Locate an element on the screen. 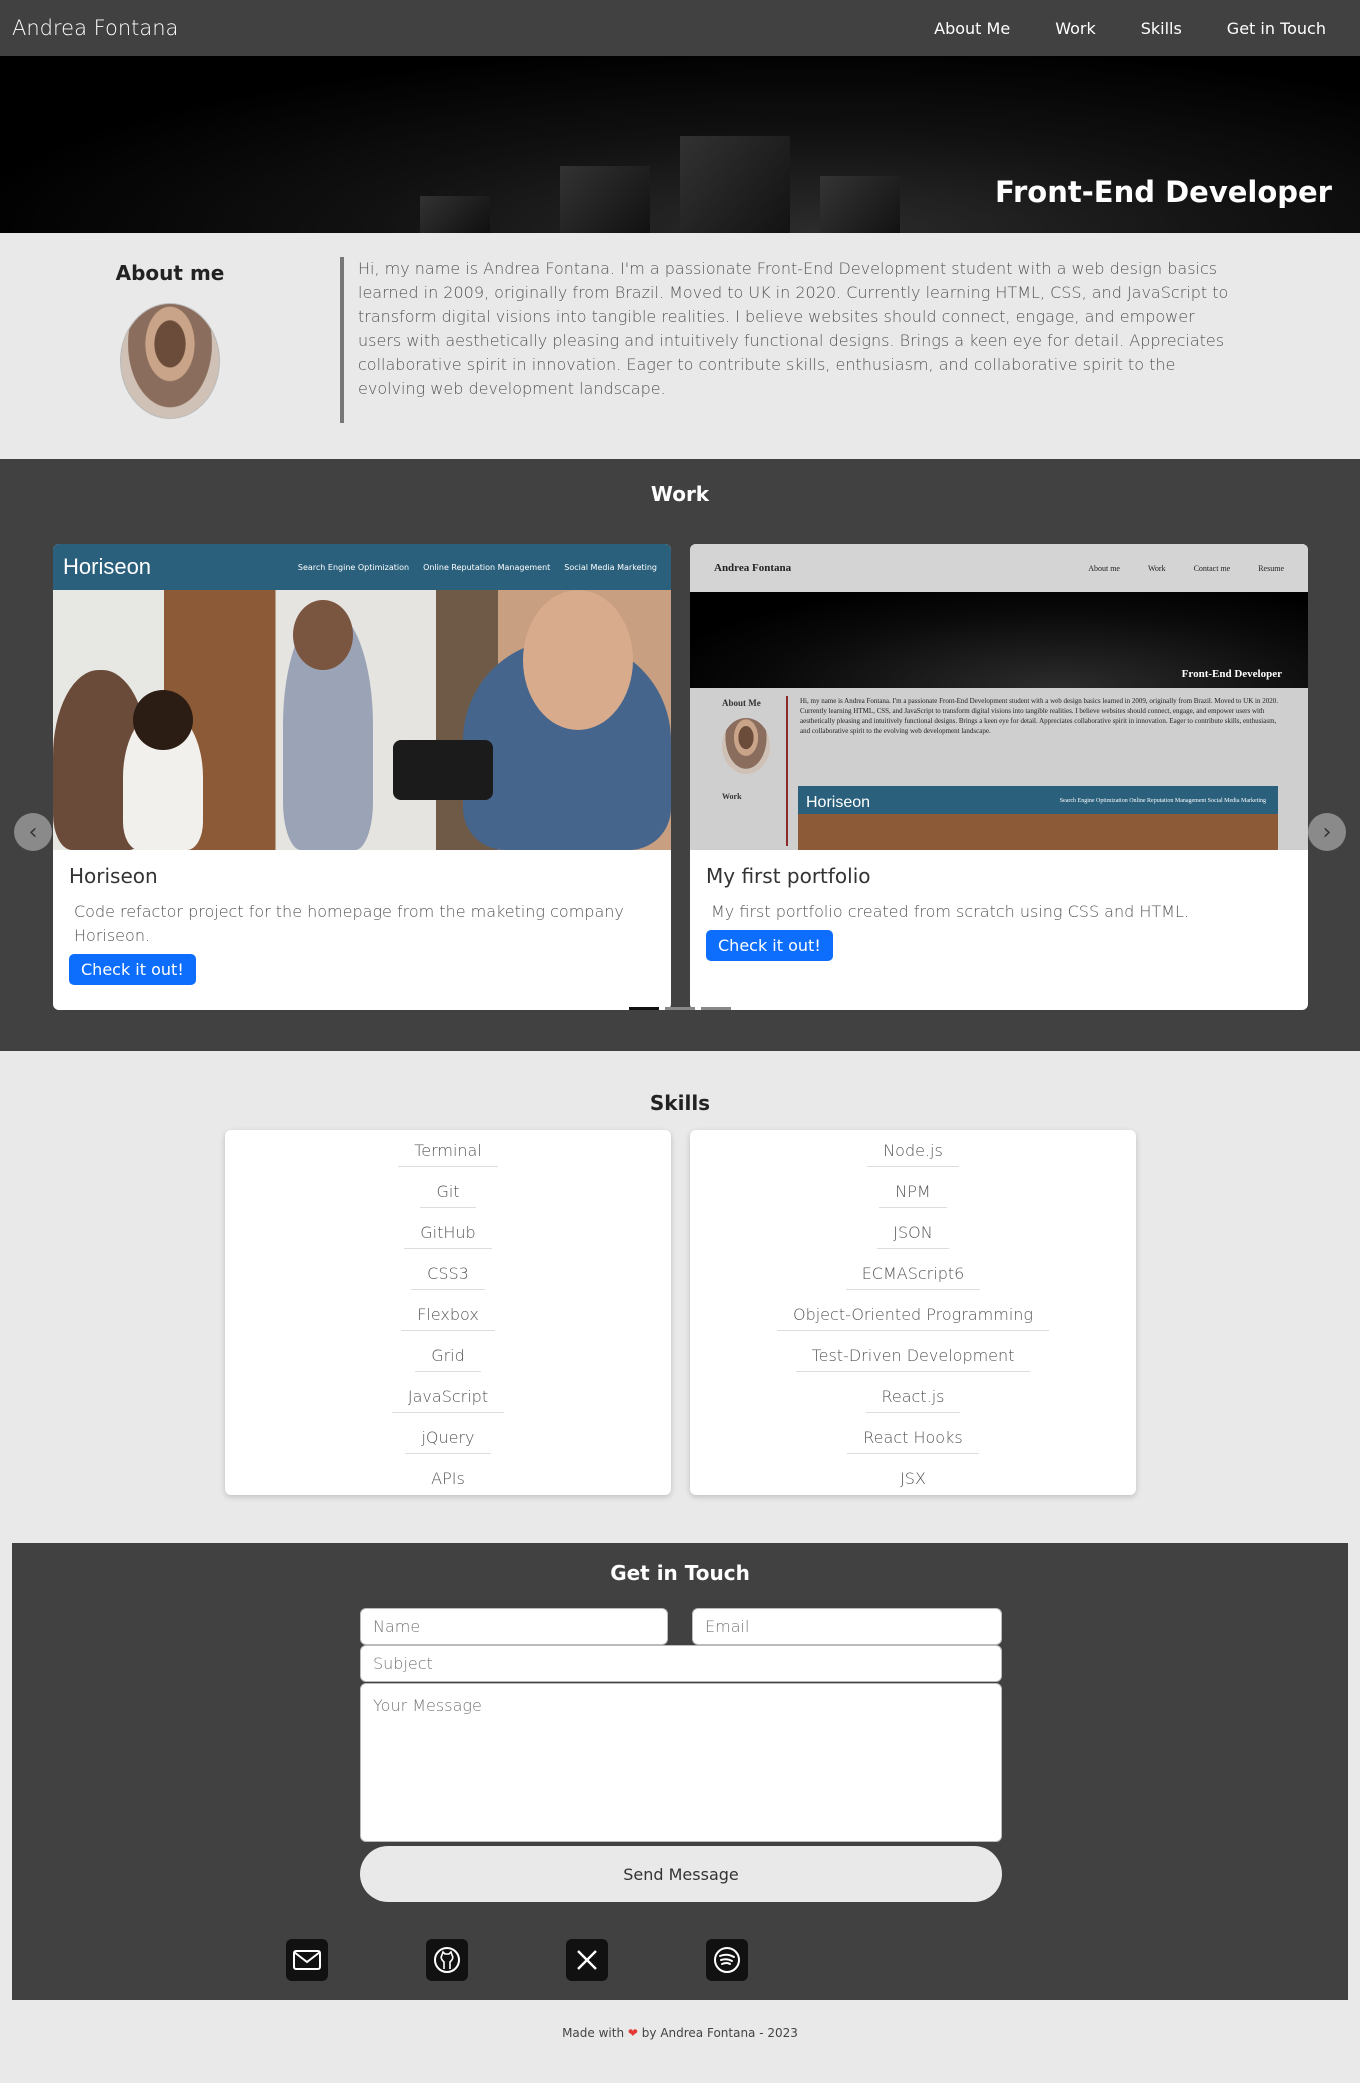 The height and width of the screenshot is (2083, 1360). skill-item: NPM is located at coordinates (913, 1197).